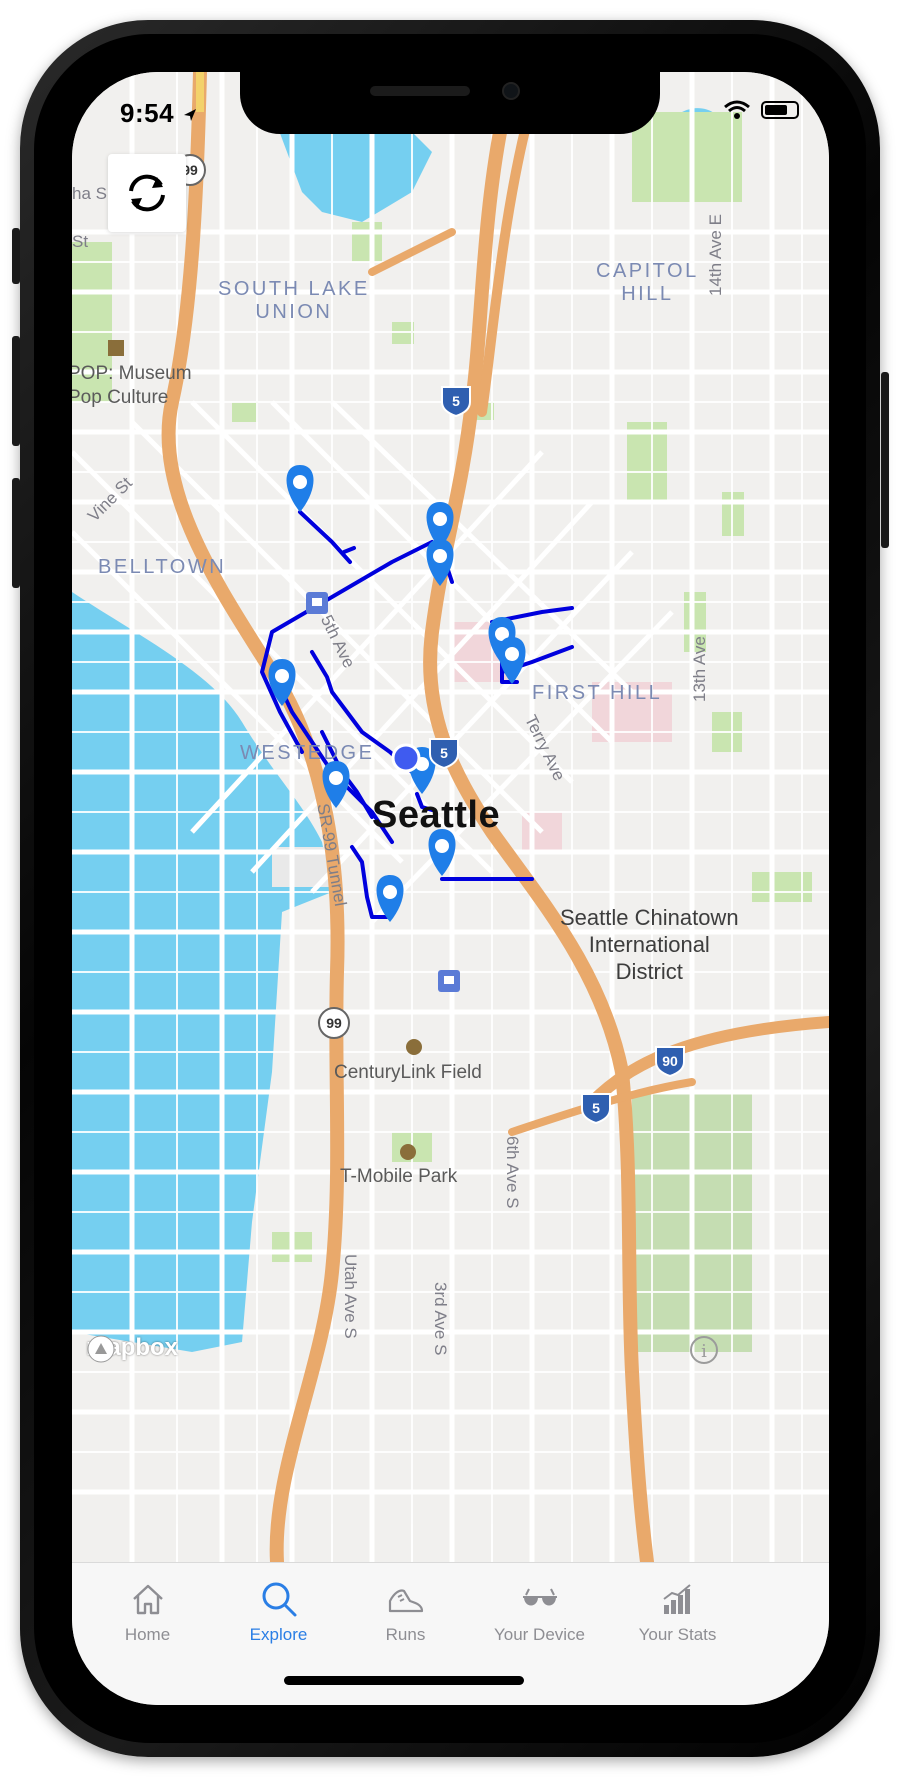  Describe the element at coordinates (512, 1172) in the screenshot. I see `street-6th-ave-s: 6th Ave S` at that location.